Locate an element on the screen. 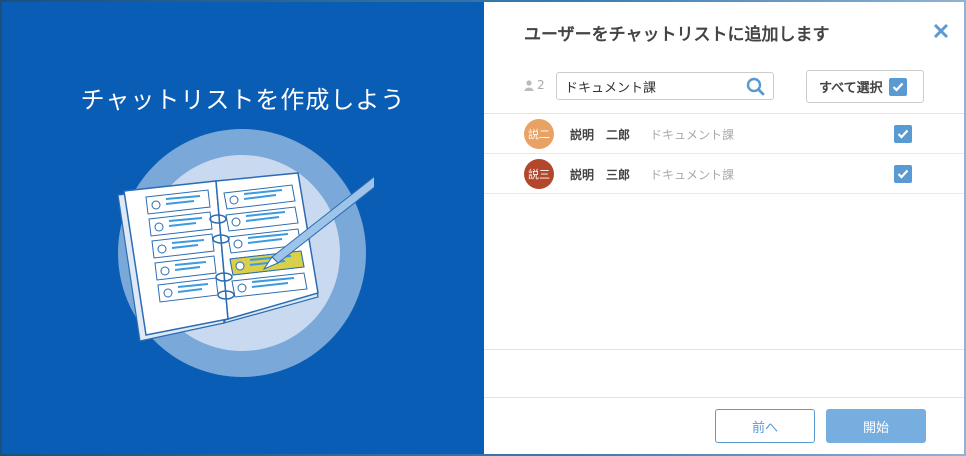 Image resolution: width=966 pixels, height=456 pixels. dialog-title: ユーザーをチャットリストに追加します is located at coordinates (677, 35).